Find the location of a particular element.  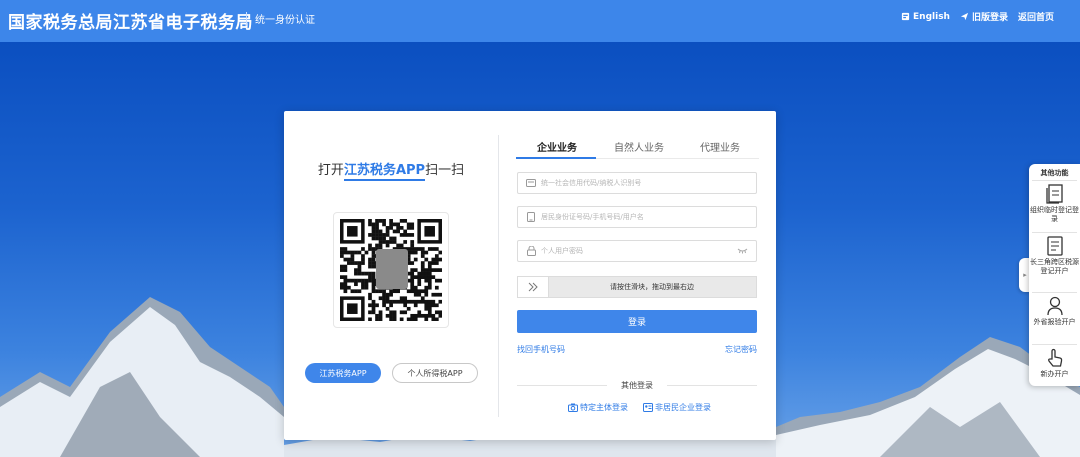

other-functions-panel: 其他功能 组织临时登记登录 长三角跨区税源登记开户 外省报验开户 新办开户 is located at coordinates (1054, 275).